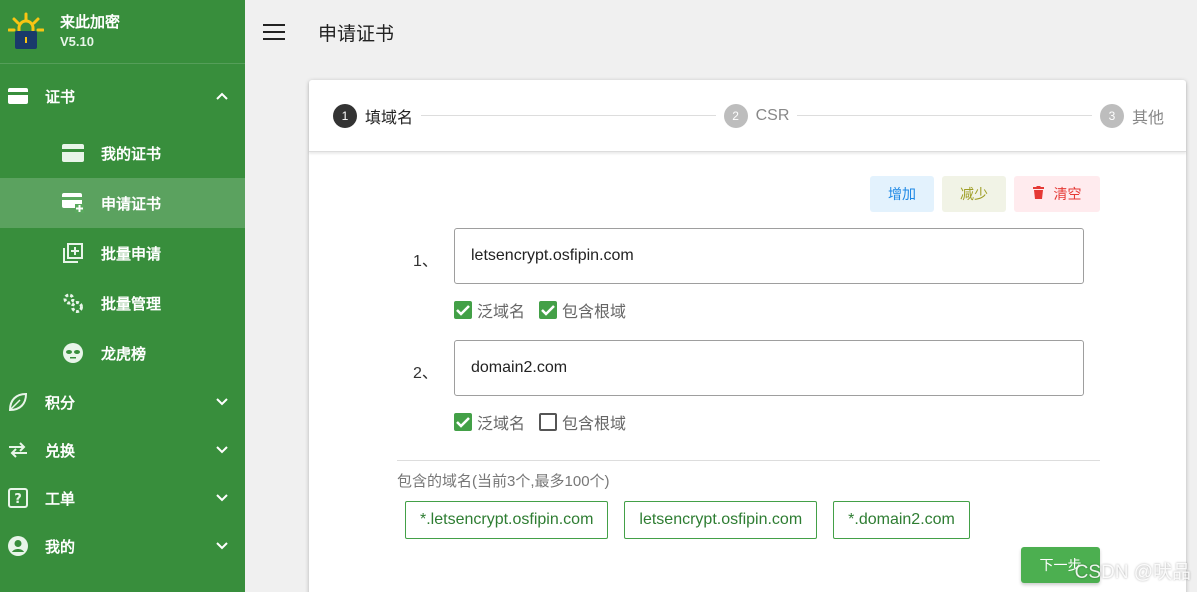 The height and width of the screenshot is (592, 1197). Describe the element at coordinates (73, 153) in the screenshot. I see `credit-card-icon` at that location.